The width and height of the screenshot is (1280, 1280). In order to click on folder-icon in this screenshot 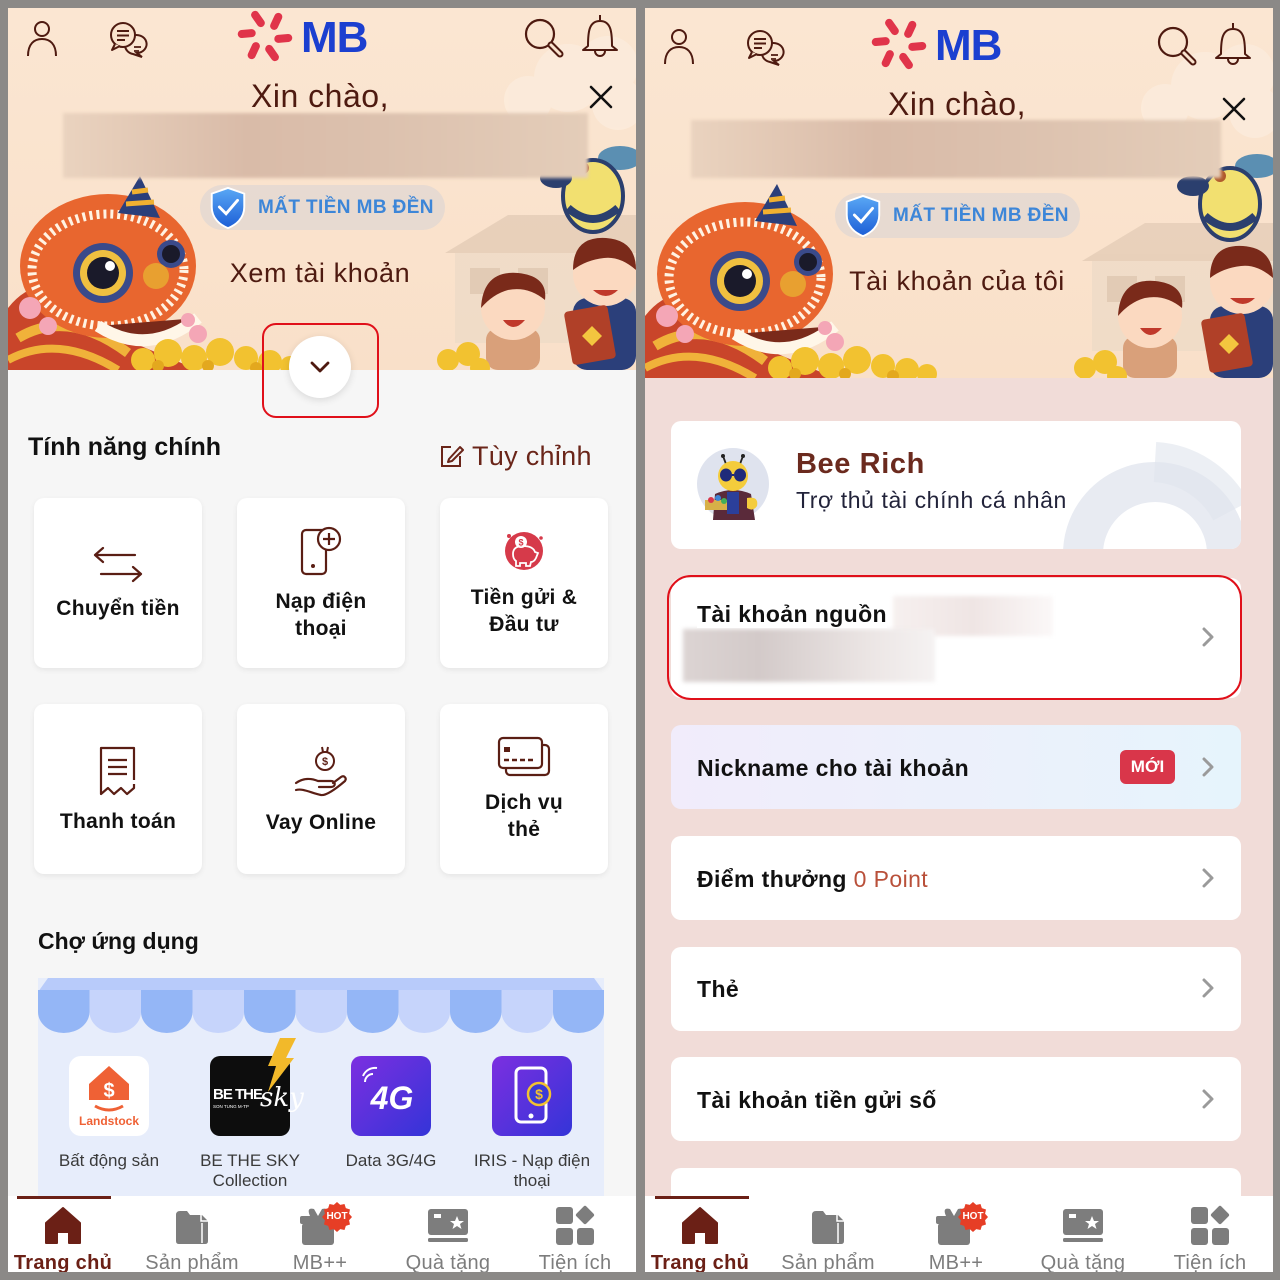, I will do `click(828, 1227)`.